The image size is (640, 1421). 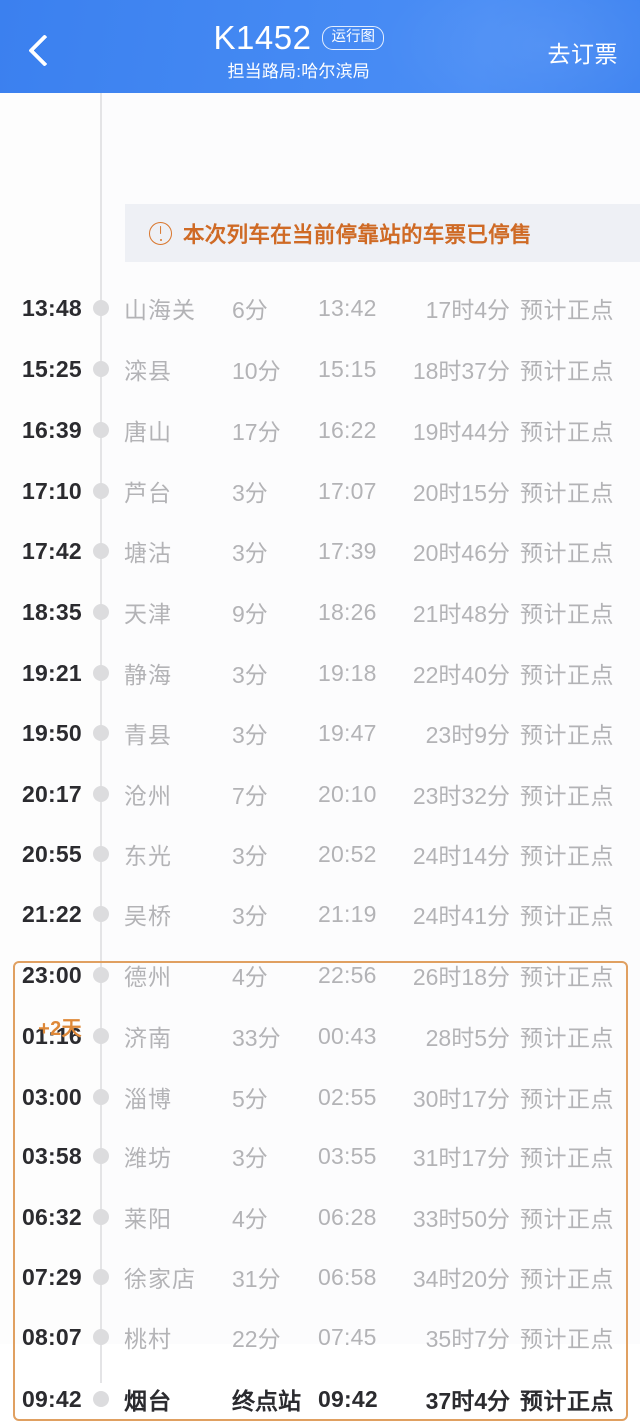 What do you see at coordinates (347, 490) in the screenshot?
I see `arrival-time: 17:07` at bounding box center [347, 490].